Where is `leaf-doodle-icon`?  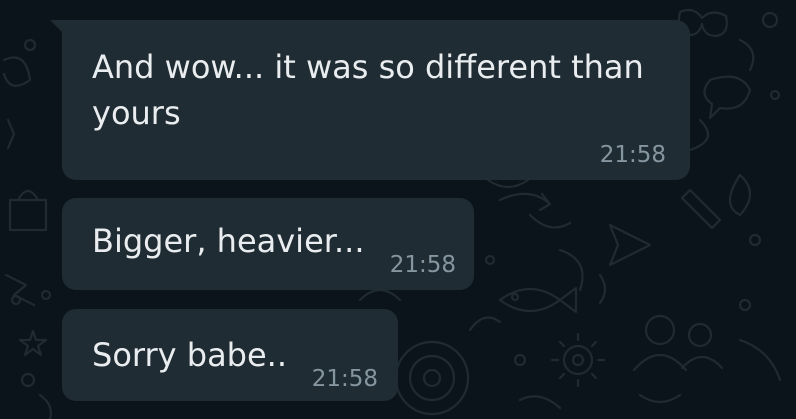
leaf-doodle-icon is located at coordinates (17, 71).